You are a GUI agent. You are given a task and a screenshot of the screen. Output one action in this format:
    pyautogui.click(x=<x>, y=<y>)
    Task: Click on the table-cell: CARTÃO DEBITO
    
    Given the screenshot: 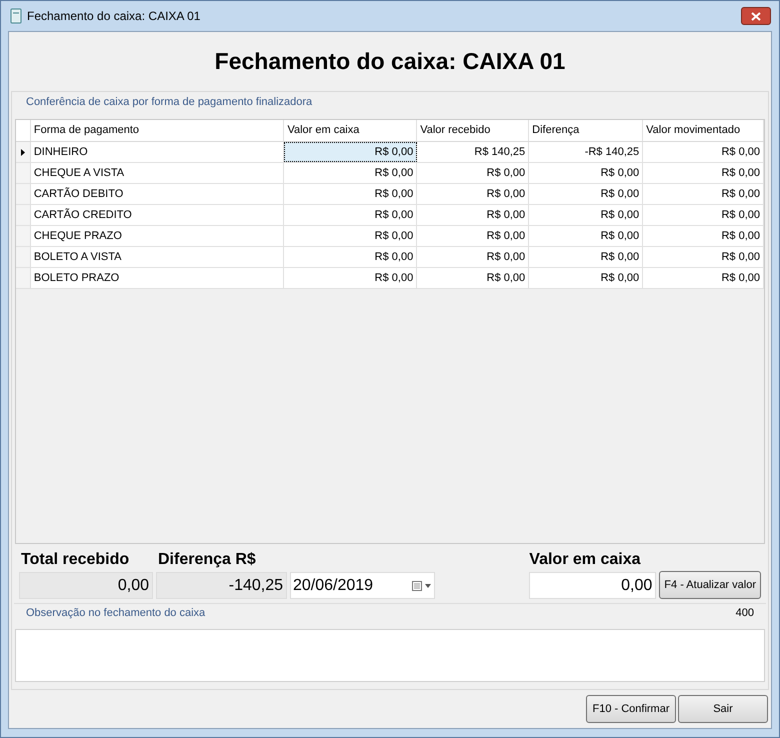 What is the action you would take?
    pyautogui.click(x=157, y=194)
    